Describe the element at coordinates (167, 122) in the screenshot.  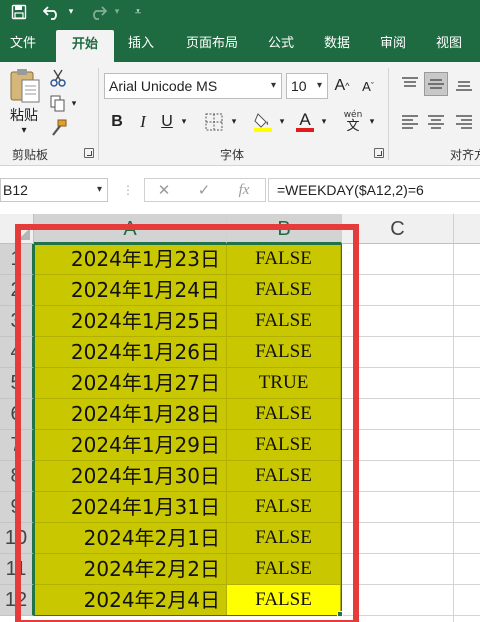
I see `underline-button: U` at that location.